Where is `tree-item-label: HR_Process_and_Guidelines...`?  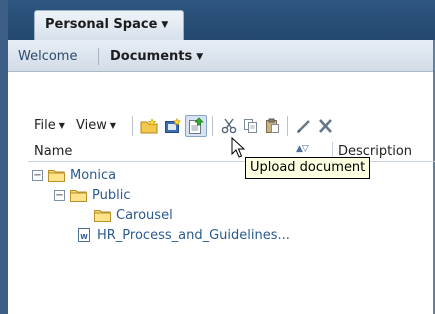
tree-item-label: HR_Process_and_Guidelines... is located at coordinates (193, 235).